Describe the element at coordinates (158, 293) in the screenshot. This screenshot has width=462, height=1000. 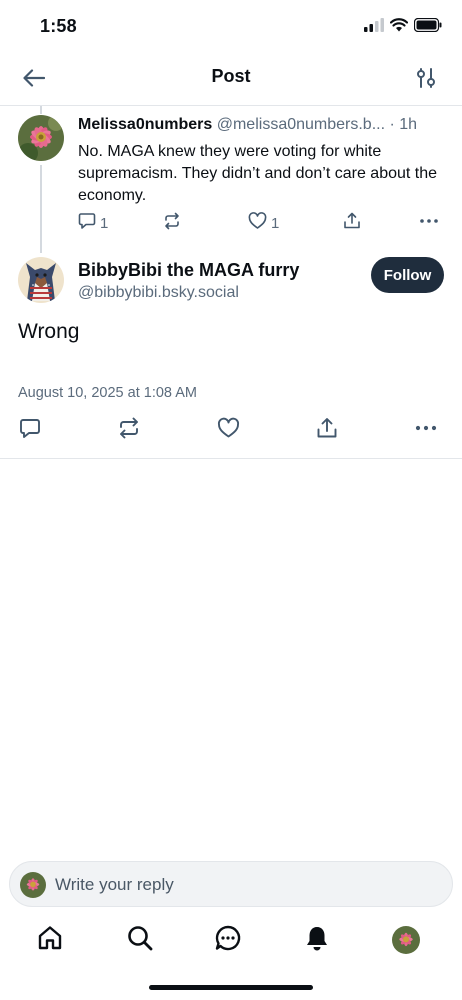
I see `main-author-handle: @bibbybibi.bsky.social` at that location.